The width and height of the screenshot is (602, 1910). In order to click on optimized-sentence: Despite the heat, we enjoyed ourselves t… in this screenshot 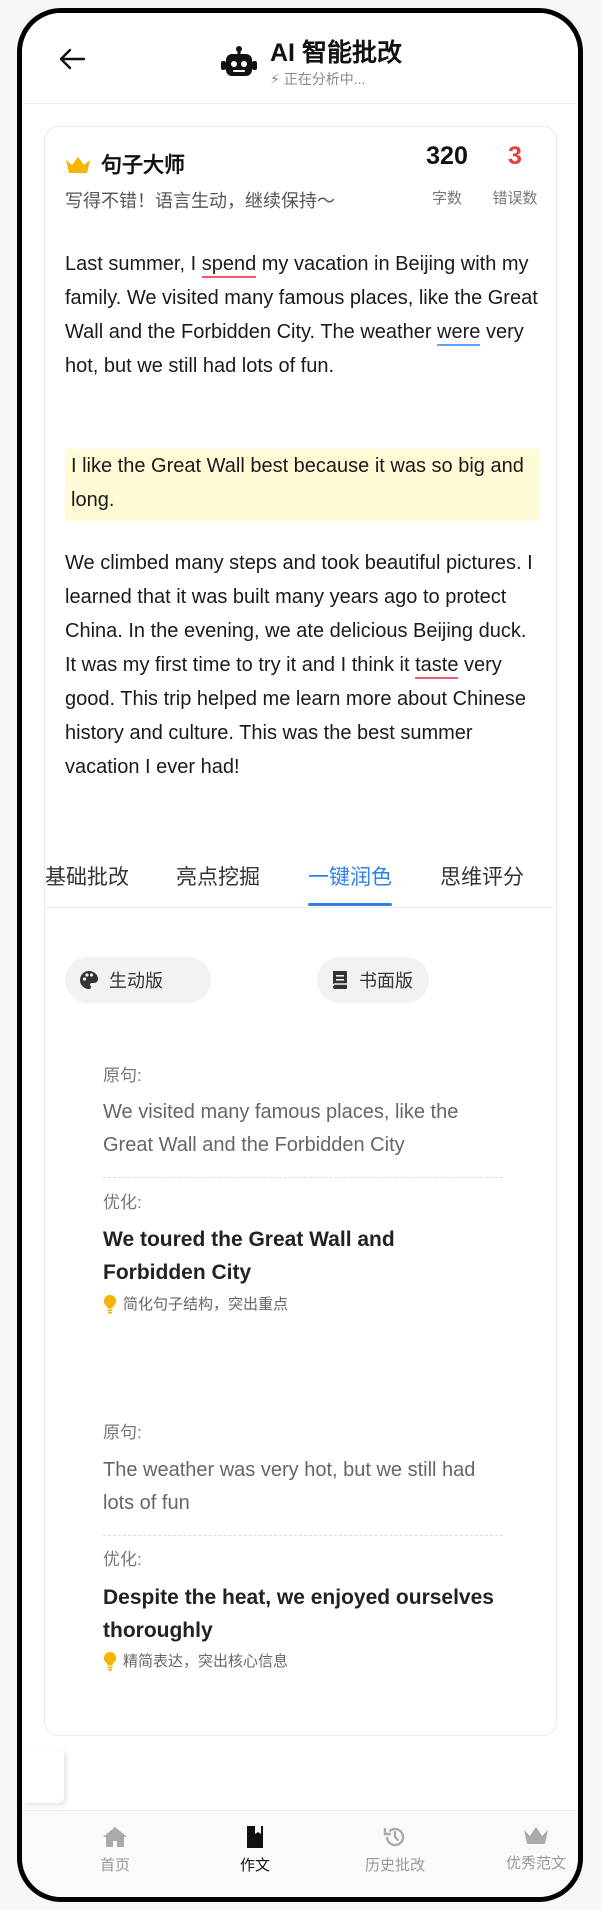, I will do `click(303, 1614)`.